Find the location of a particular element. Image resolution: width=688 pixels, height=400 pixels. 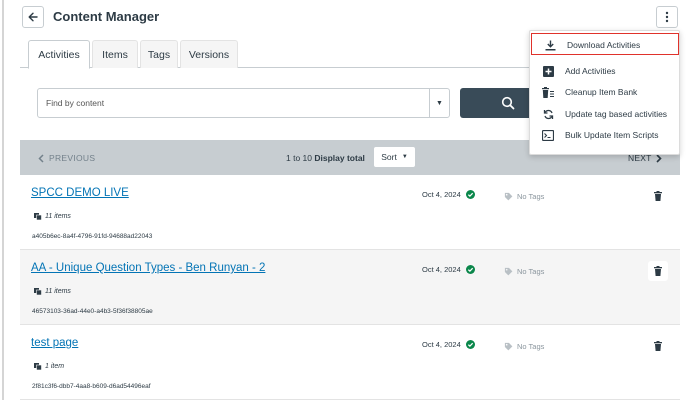

sort-button: Sort ▼ is located at coordinates (394, 157).